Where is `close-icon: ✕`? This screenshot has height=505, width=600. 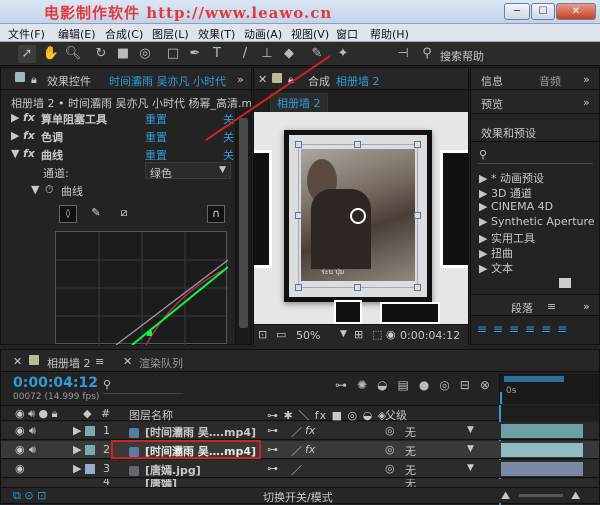 close-icon: ✕ is located at coordinates (127, 361).